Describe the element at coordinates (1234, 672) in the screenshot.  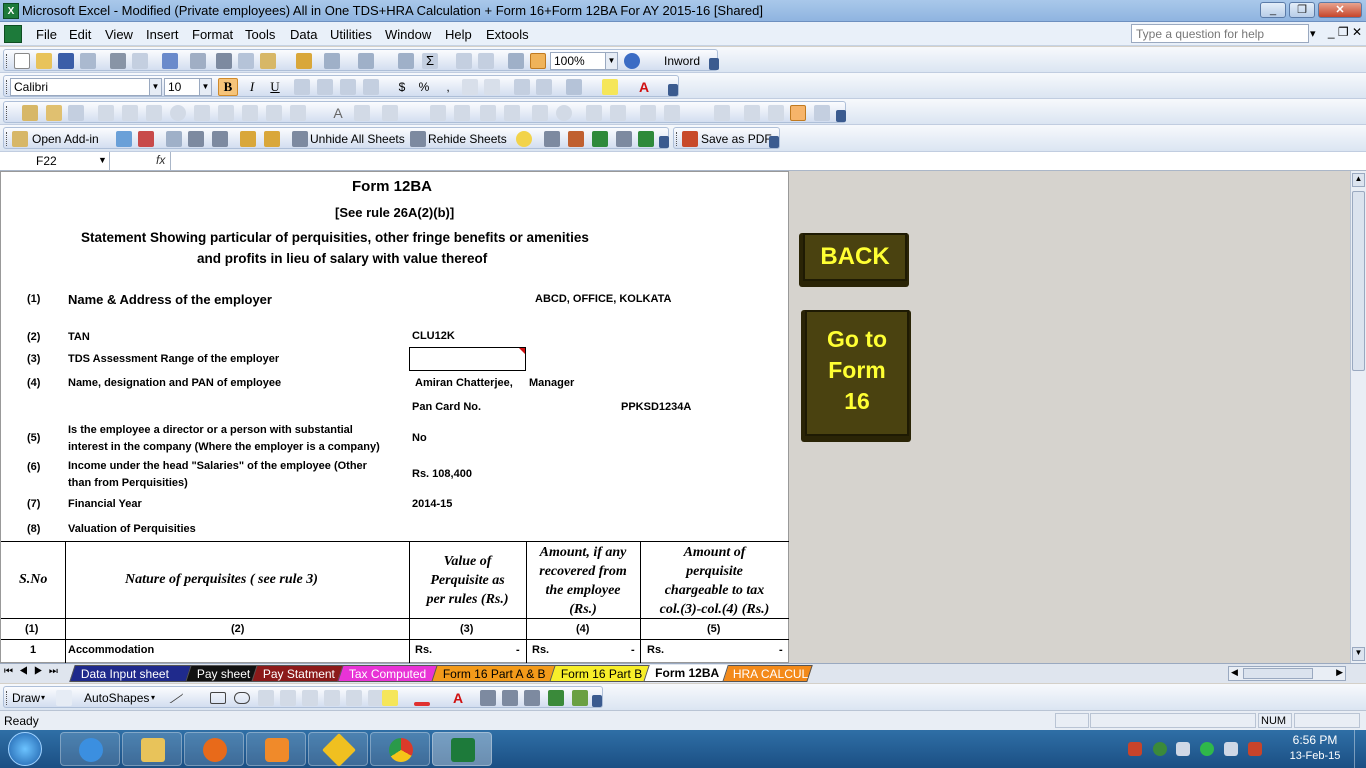
I see `scroll-left-icon: ◀` at that location.